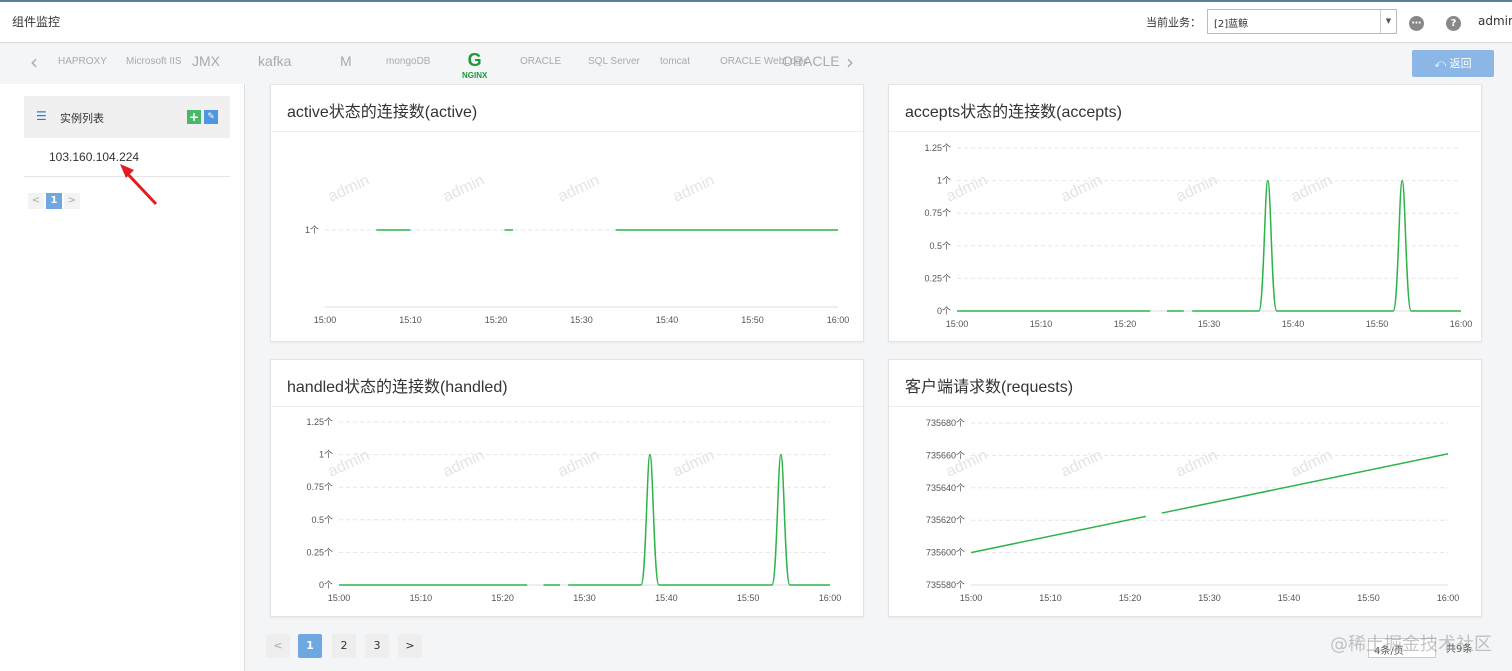 The image size is (1512, 671). Describe the element at coordinates (675, 61) in the screenshot. I see `tomcat-logo: tomcat` at that location.